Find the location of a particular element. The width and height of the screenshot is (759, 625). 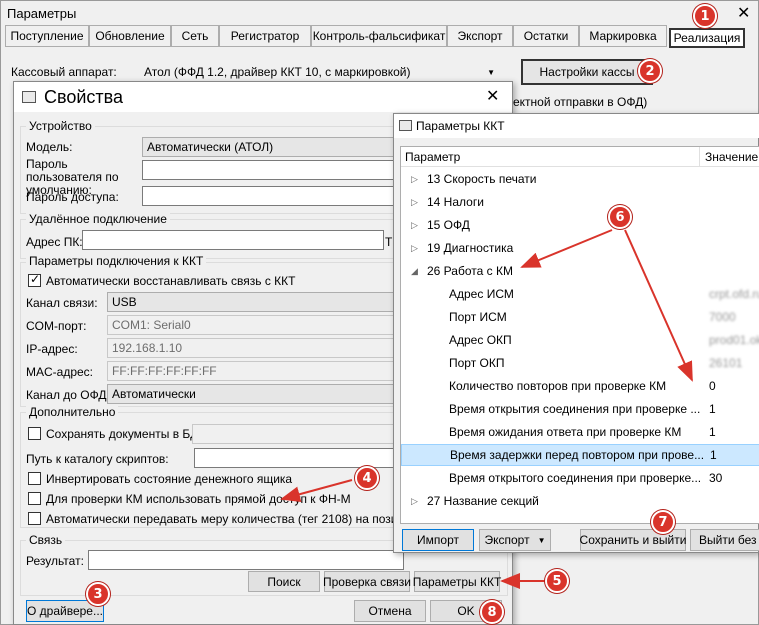

badge-4: 4 is located at coordinates (367, 478).